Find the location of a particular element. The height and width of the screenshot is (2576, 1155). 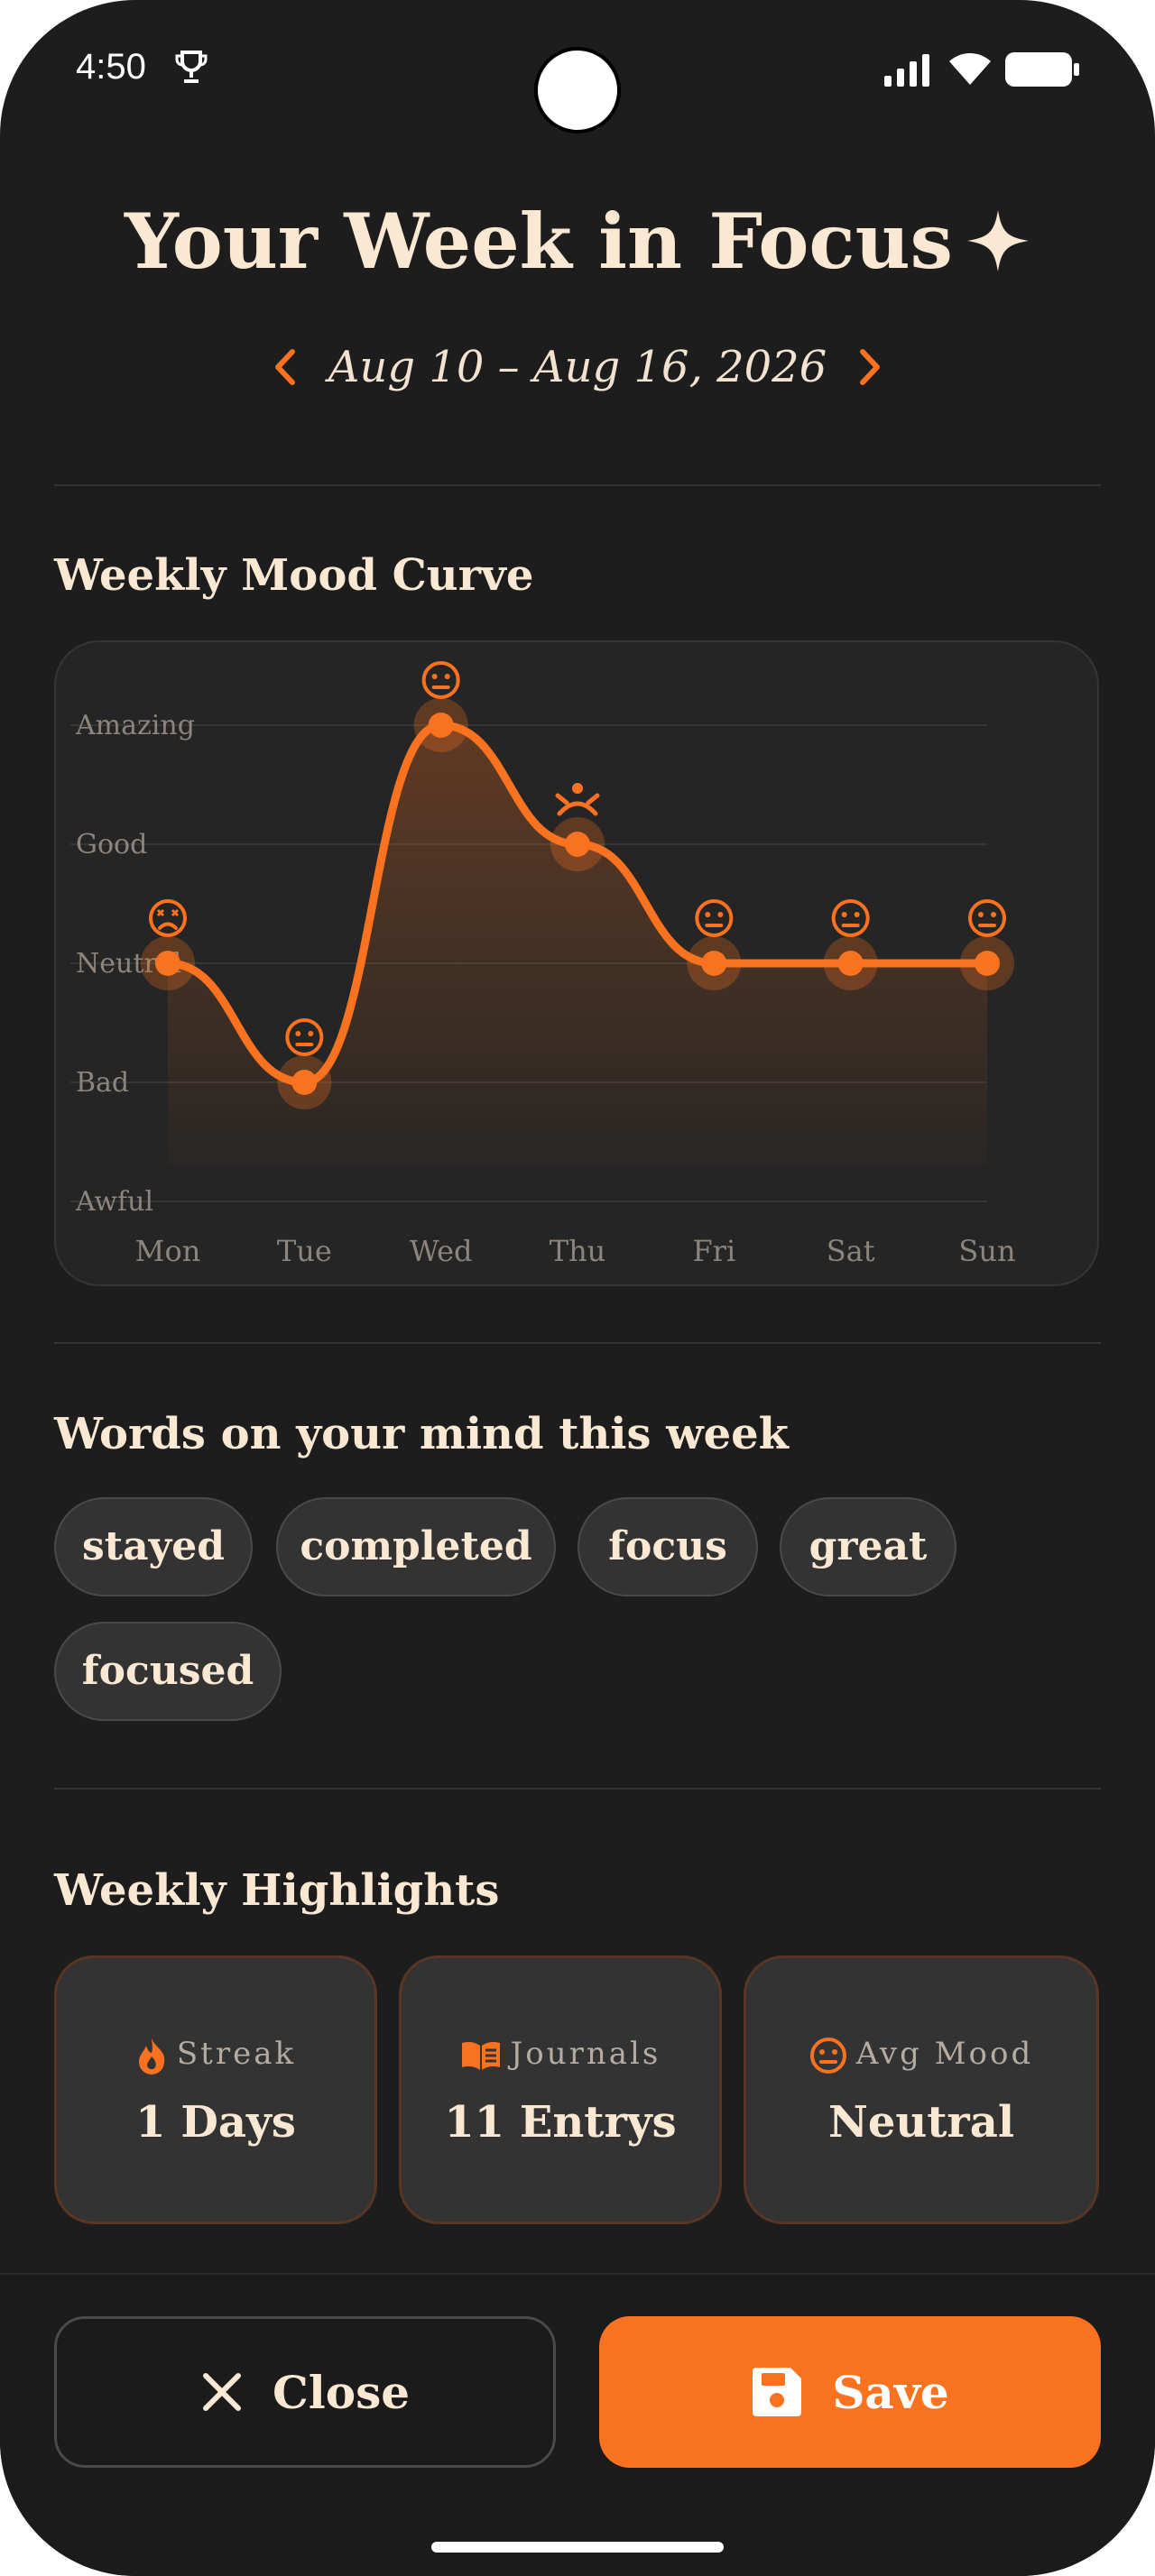

y-tick-label: Amazing is located at coordinates (135, 726).